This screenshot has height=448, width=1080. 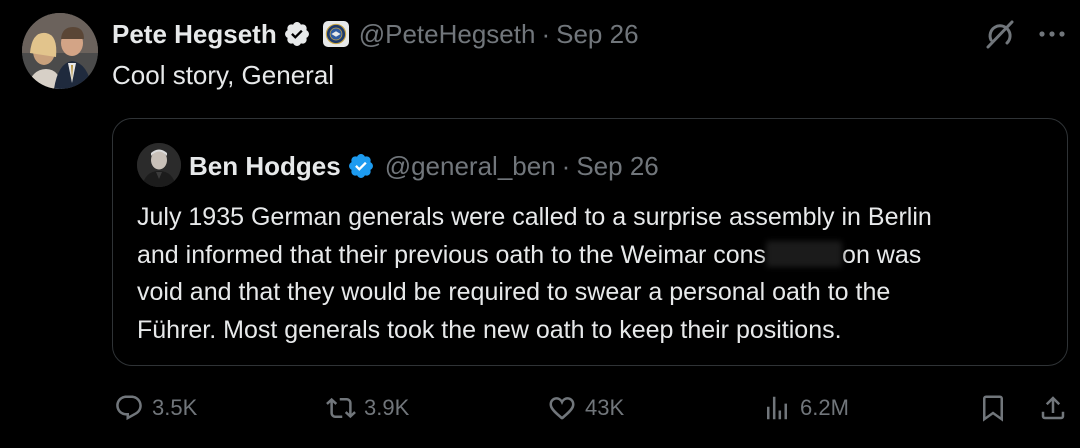 What do you see at coordinates (129, 408) in the screenshot?
I see `reply-icon` at bounding box center [129, 408].